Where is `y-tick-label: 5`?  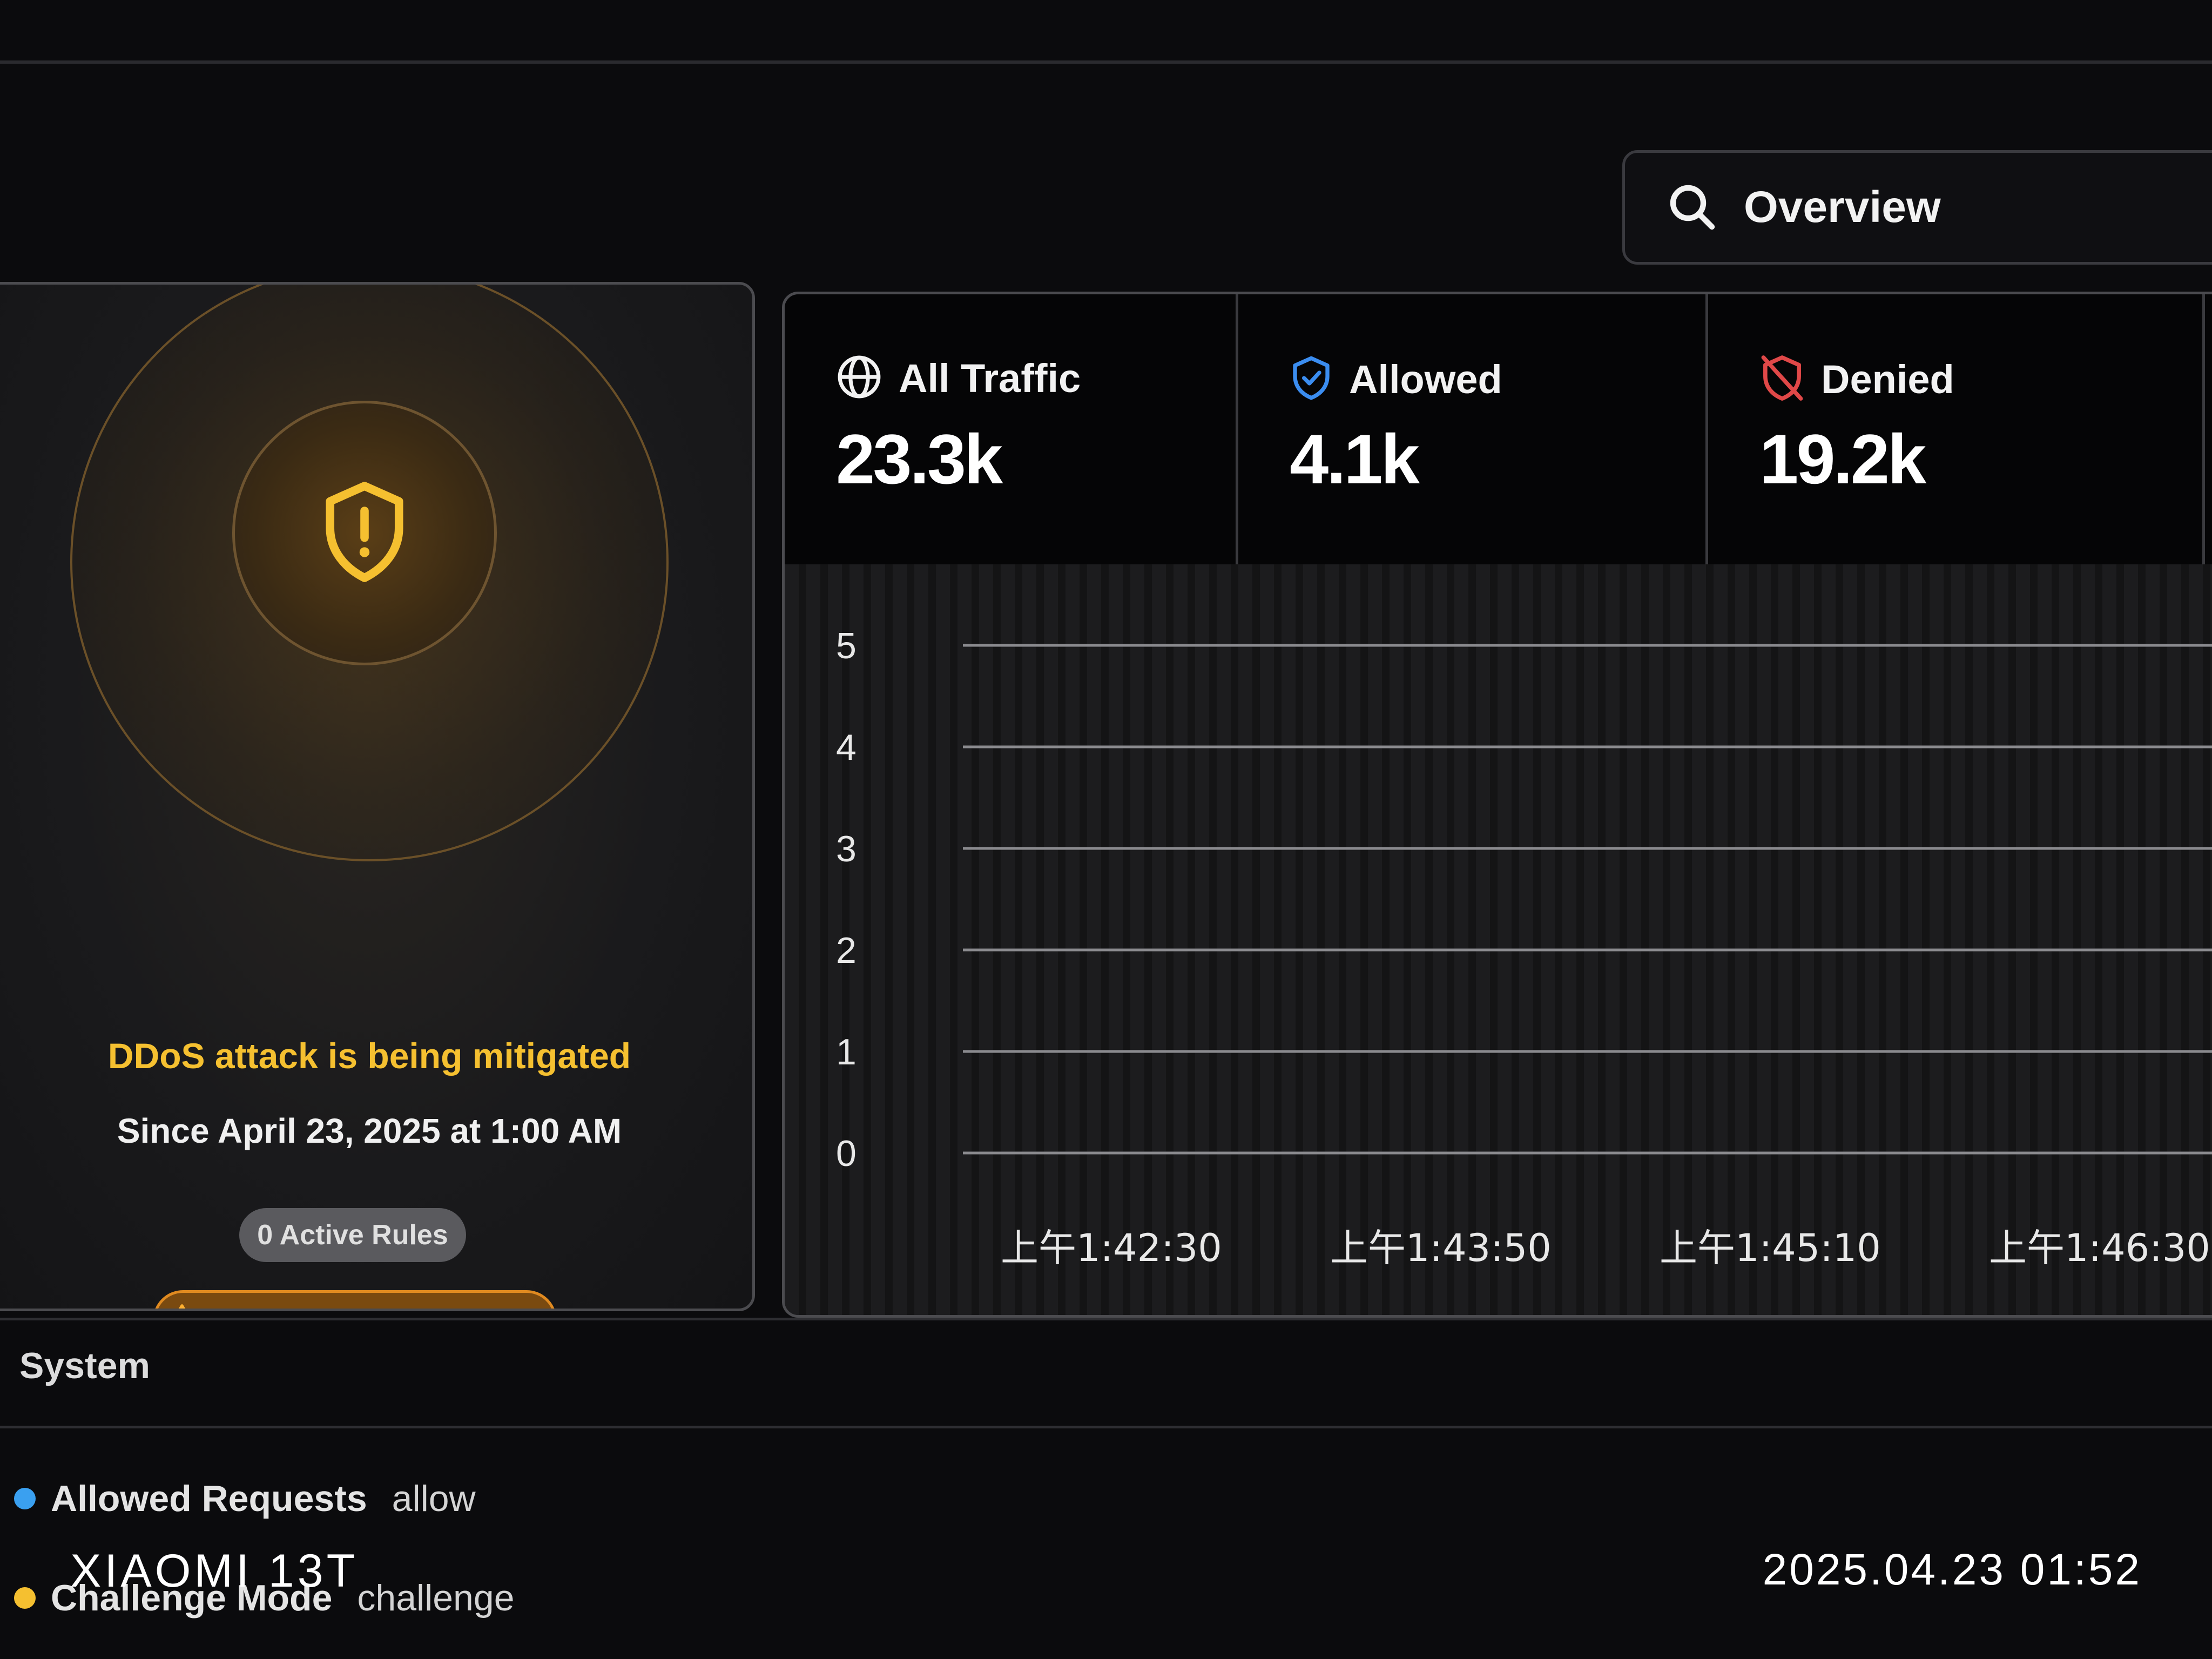
y-tick-label: 5 is located at coordinates (846, 645).